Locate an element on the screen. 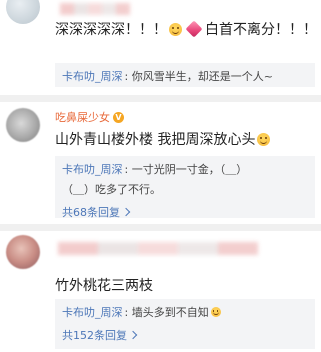 This screenshot has height=352, width=321. comment-text-part1: 深深深深深！！！ is located at coordinates (111, 30).